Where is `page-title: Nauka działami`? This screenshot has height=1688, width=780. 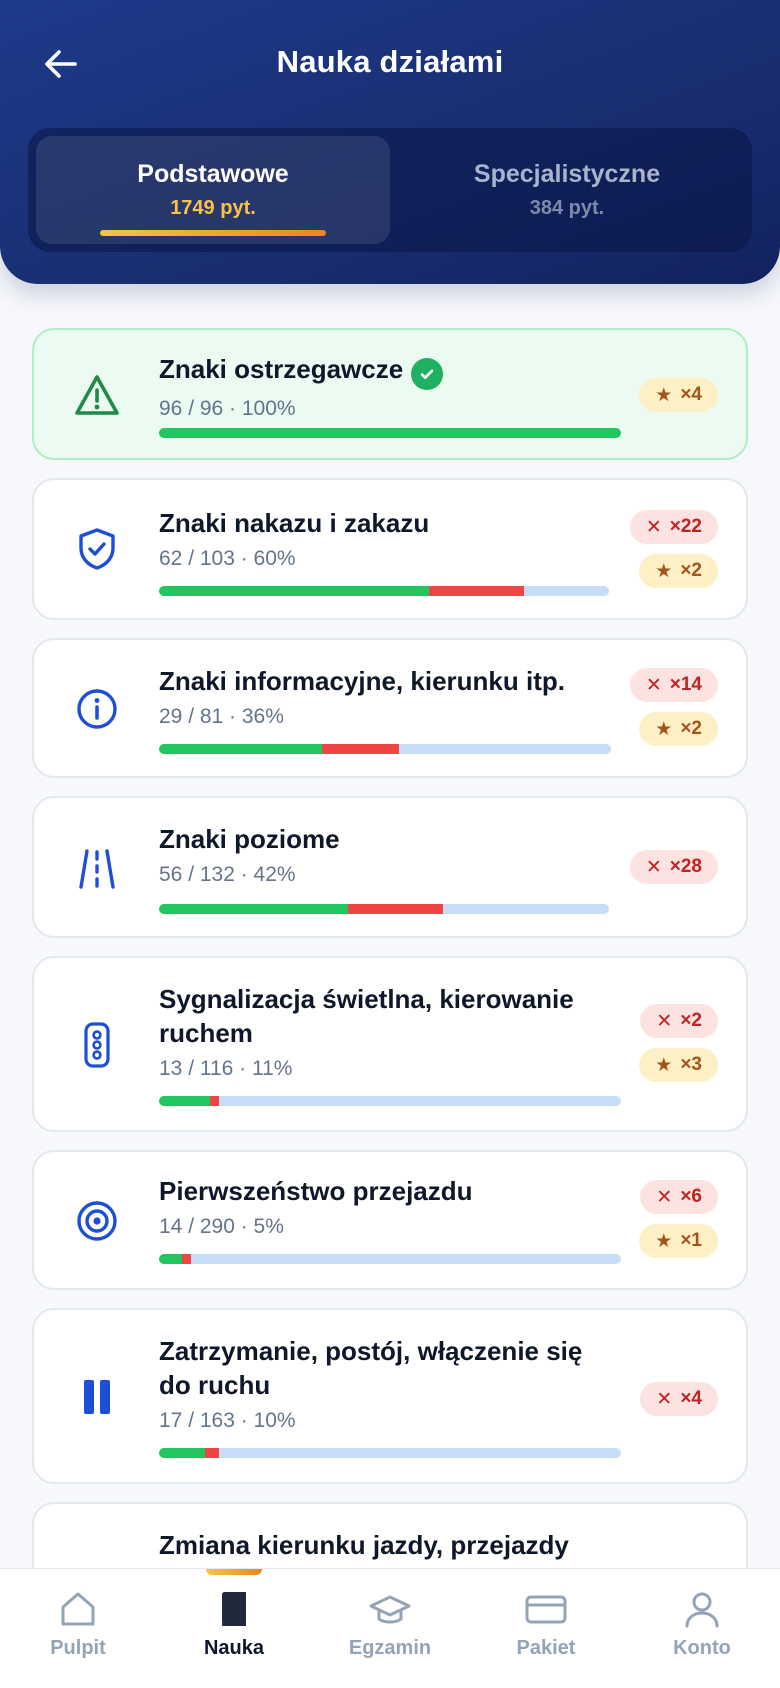 page-title: Nauka działami is located at coordinates (390, 61).